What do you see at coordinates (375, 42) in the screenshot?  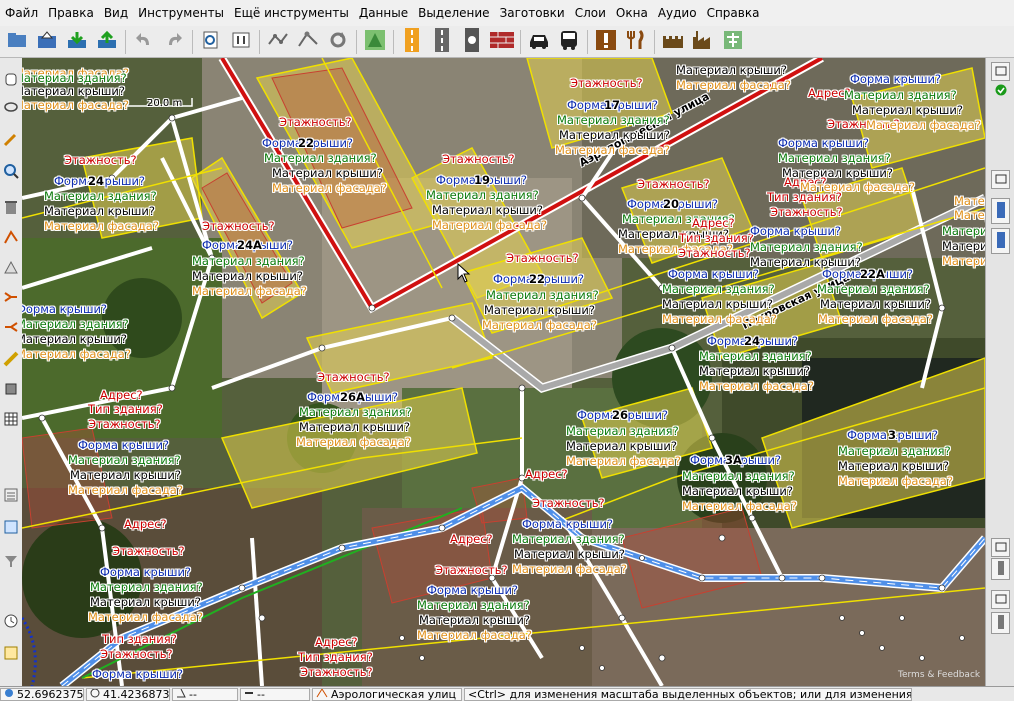 I see `imagery-button` at bounding box center [375, 42].